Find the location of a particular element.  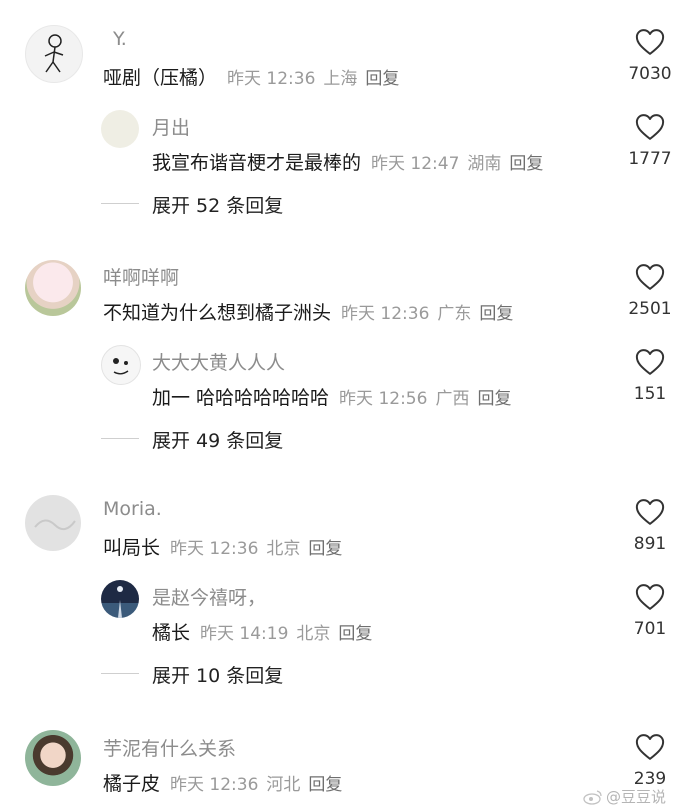

reply-text: 加一 哈哈哈哈哈哈哈 is located at coordinates (241, 398).